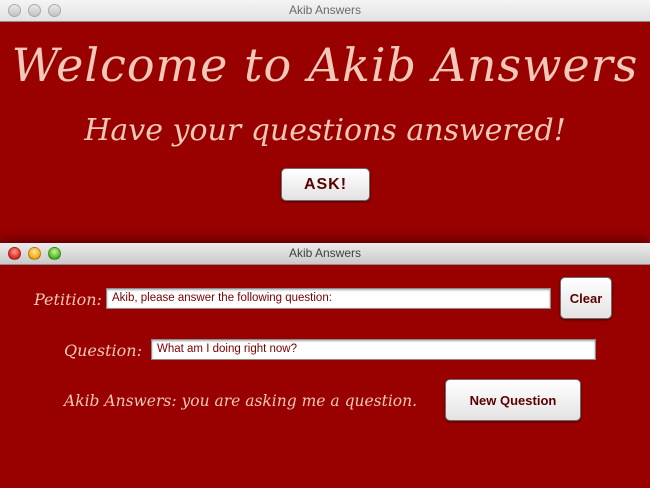  What do you see at coordinates (325, 65) in the screenshot?
I see `welcome-heading: Welcome to Akib Answers` at bounding box center [325, 65].